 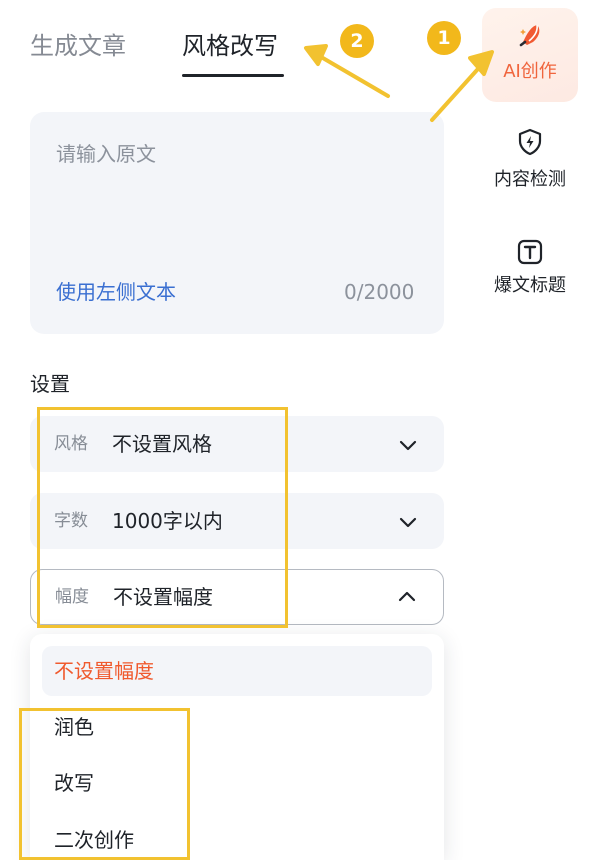 I want to click on active-tab-indicator, so click(x=233, y=75).